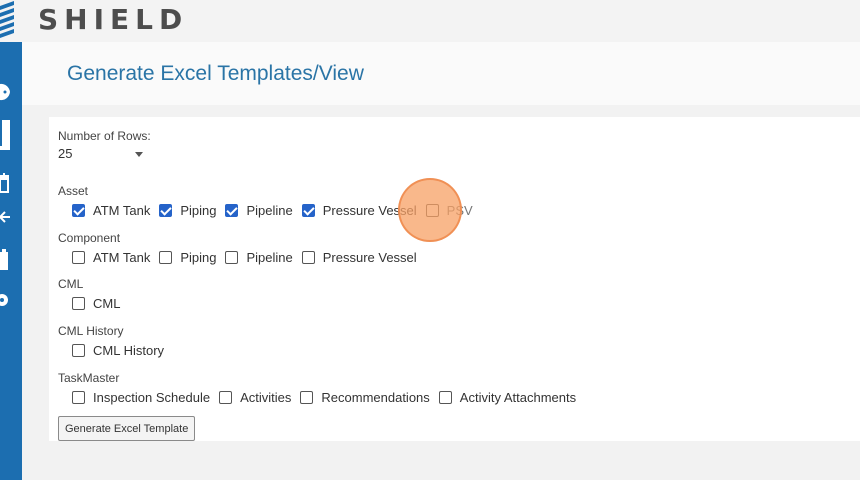  I want to click on cml-label: CML, so click(107, 303).